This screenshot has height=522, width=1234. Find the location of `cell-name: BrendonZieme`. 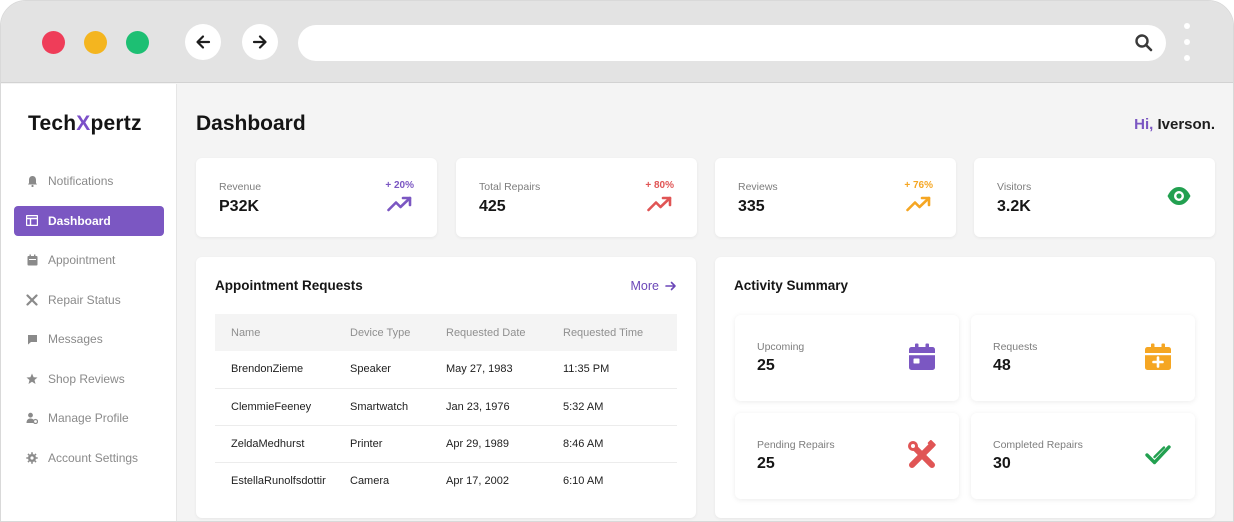

cell-name: BrendonZieme is located at coordinates (280, 370).